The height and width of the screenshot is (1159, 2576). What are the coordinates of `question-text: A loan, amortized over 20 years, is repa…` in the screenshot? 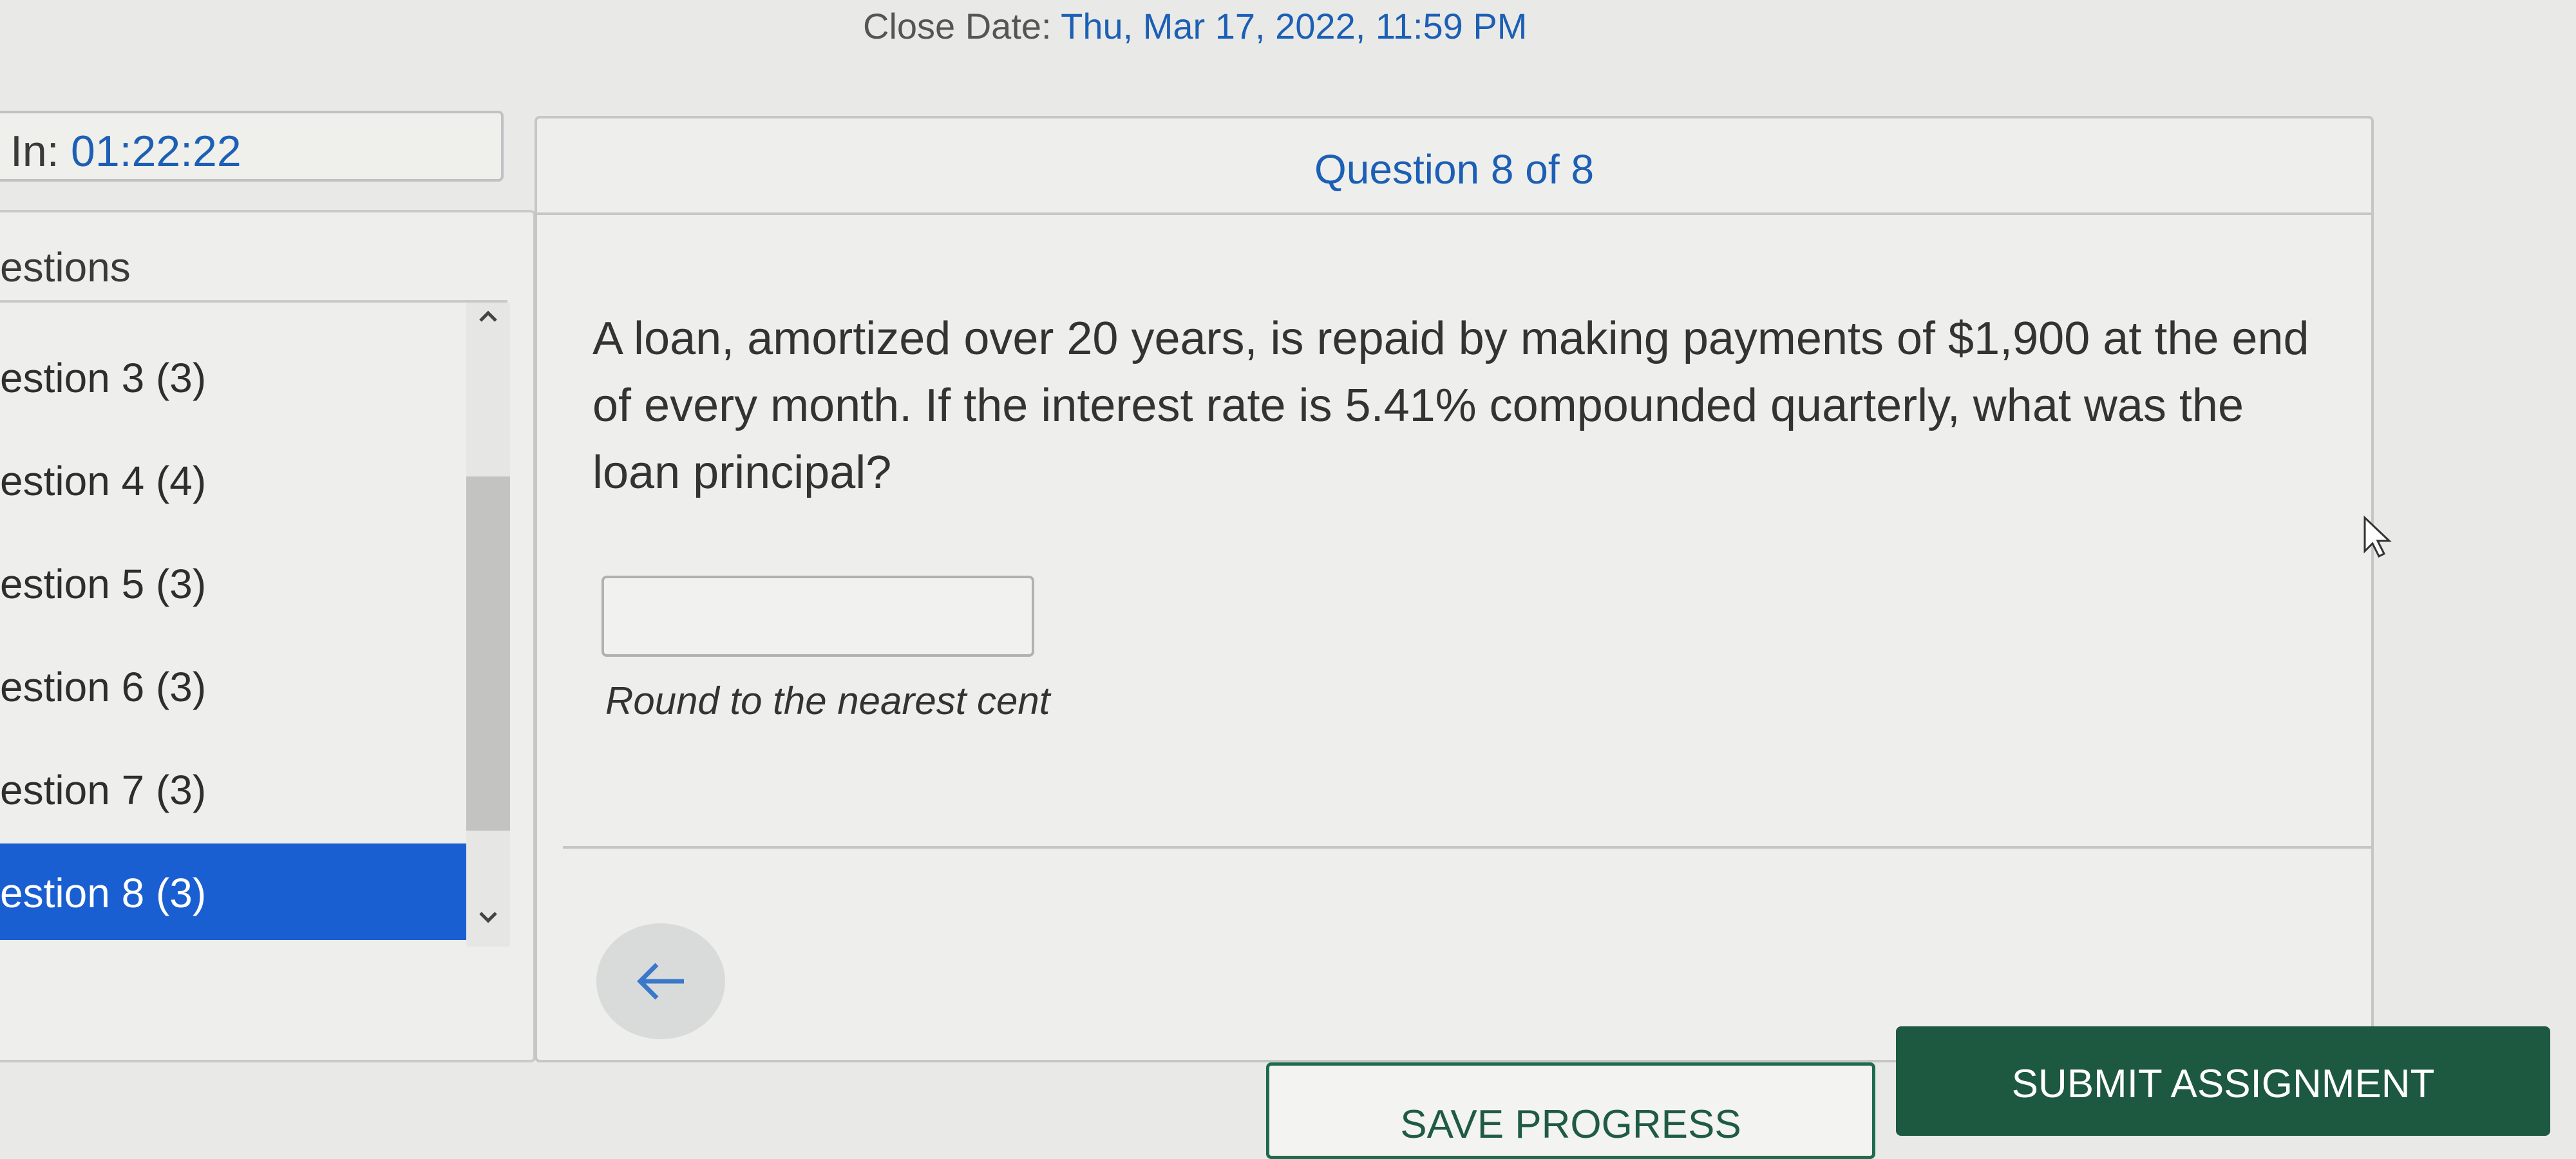 It's located at (1450, 405).